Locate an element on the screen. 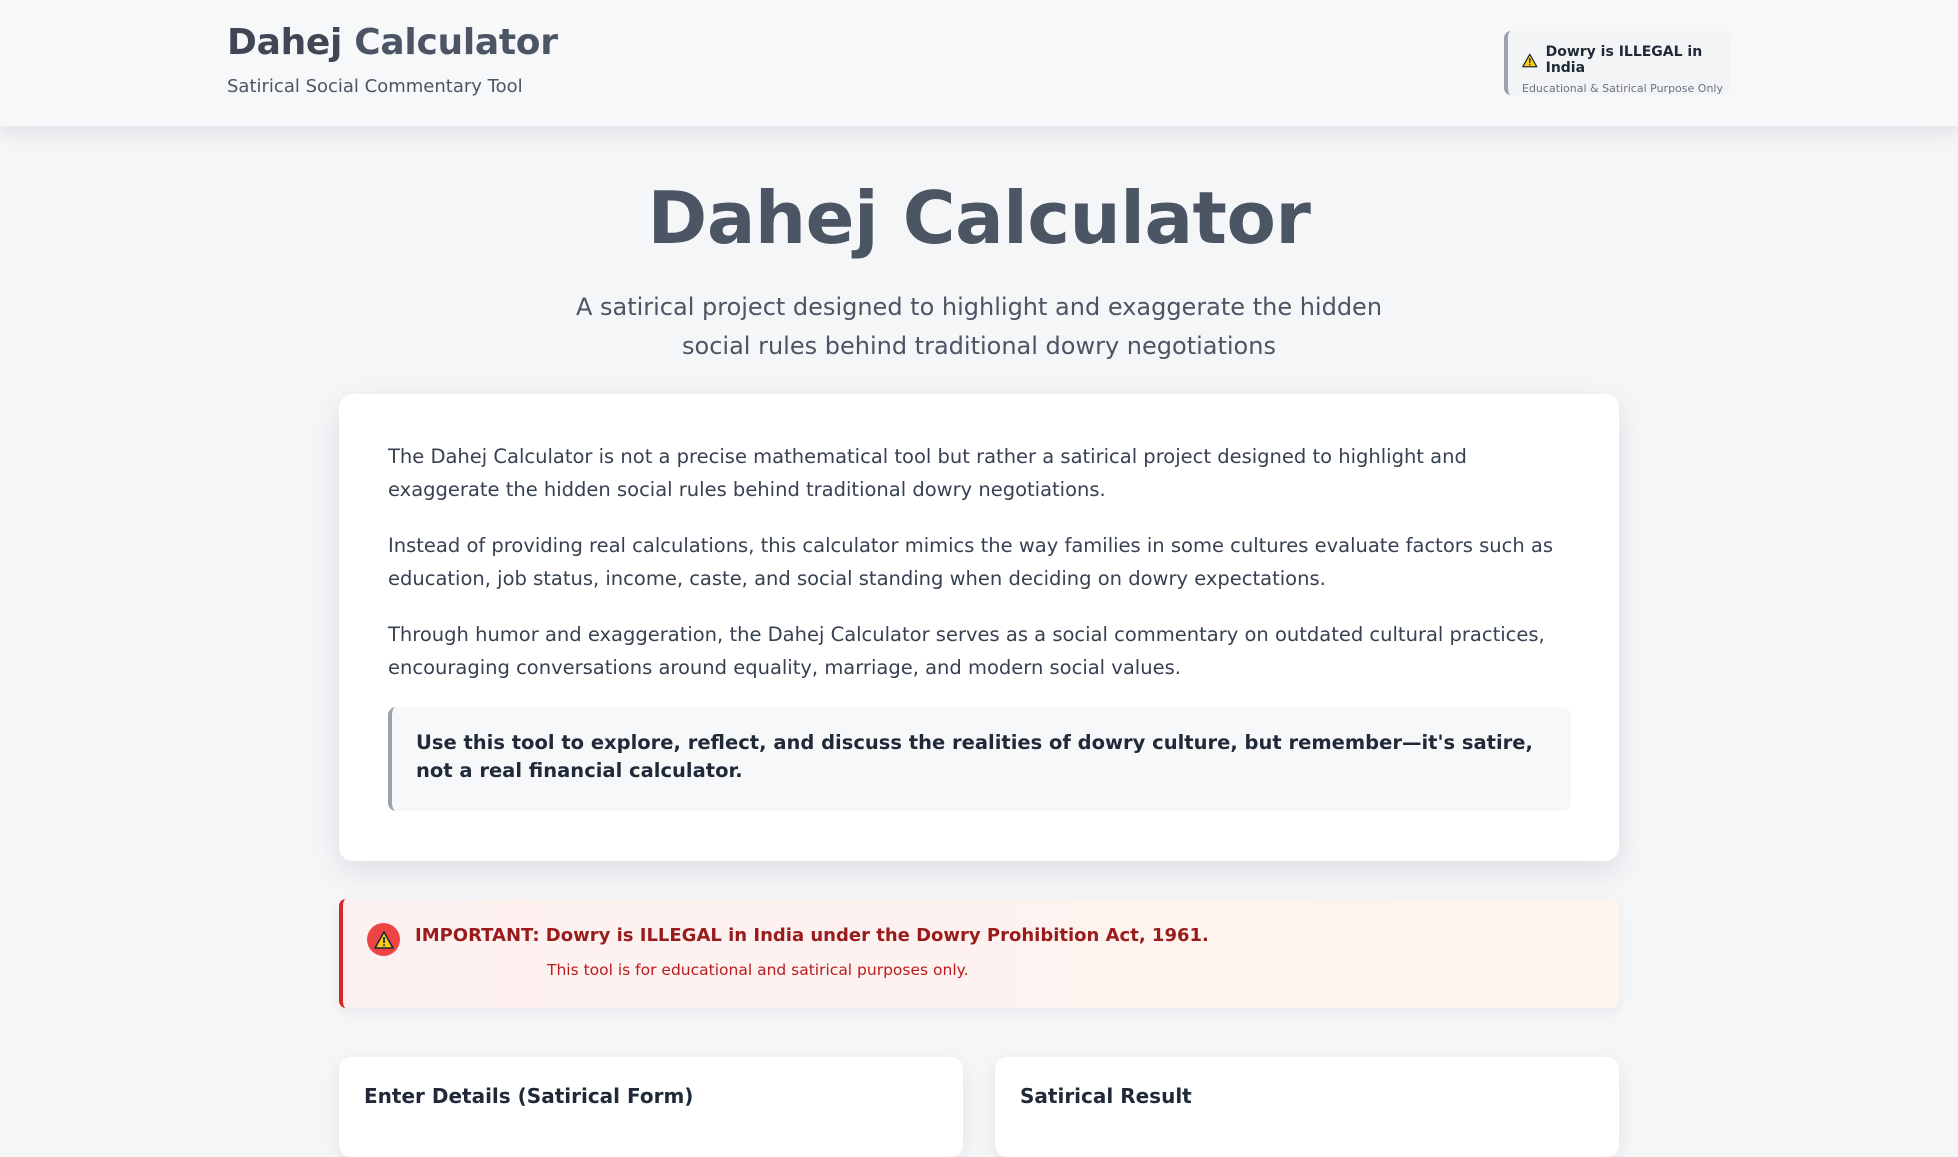  details-form-panel: Enter Details (Satirical Form) is located at coordinates (651, 1107).